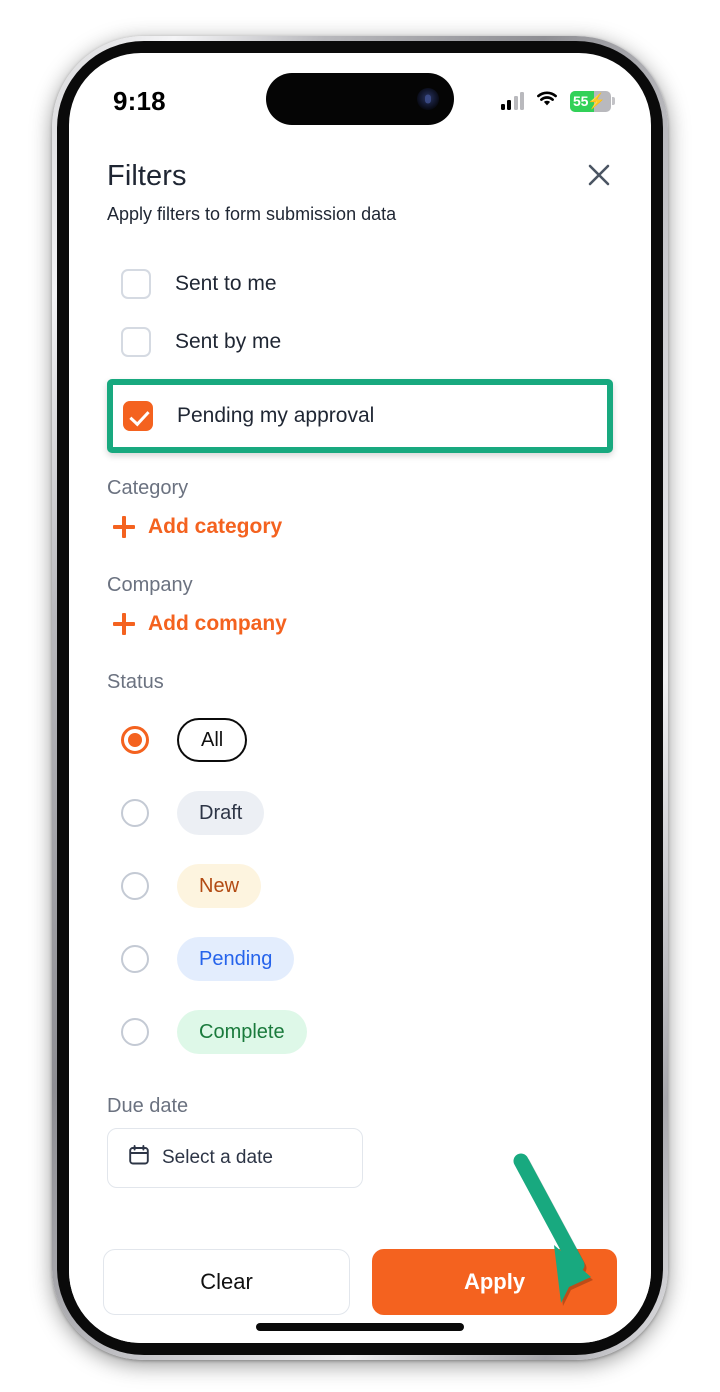 The height and width of the screenshot is (1392, 720). Describe the element at coordinates (360, 624) in the screenshot. I see `add-company-button: Add company` at that location.